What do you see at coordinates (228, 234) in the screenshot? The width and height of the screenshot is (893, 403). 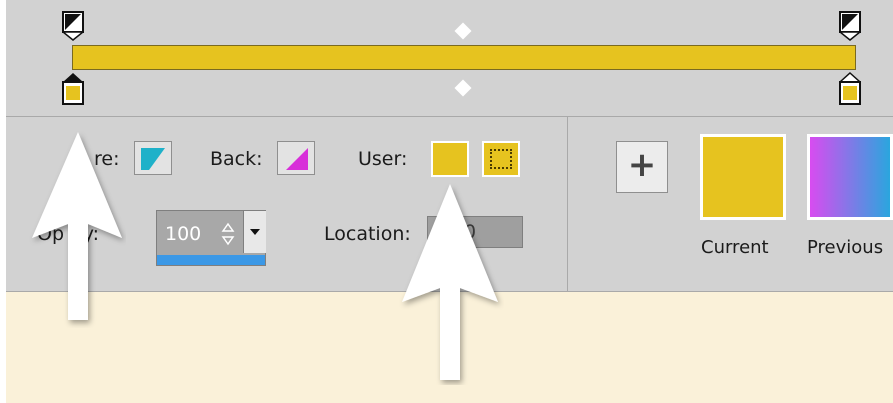 I see `spin-arrows-icon` at bounding box center [228, 234].